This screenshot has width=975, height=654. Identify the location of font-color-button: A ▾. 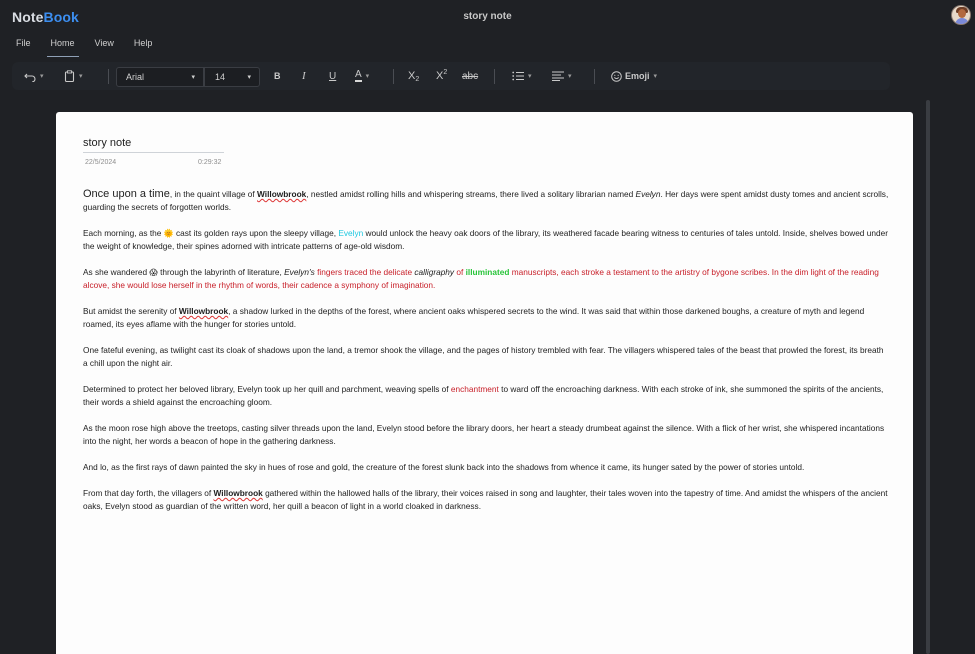
(362, 76).